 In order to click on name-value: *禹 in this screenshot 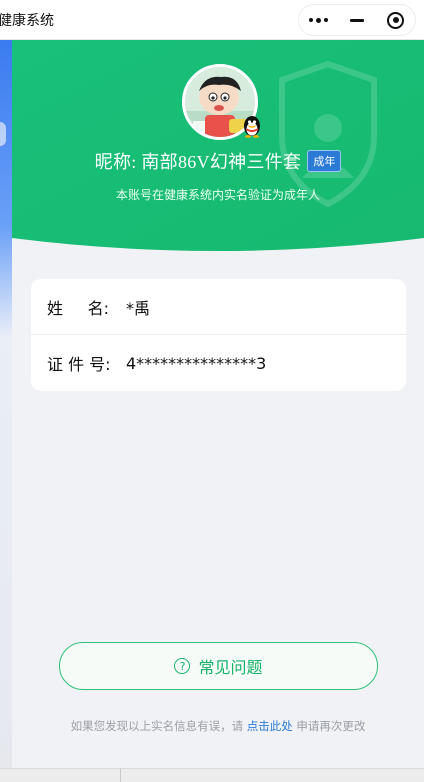, I will do `click(138, 308)`.